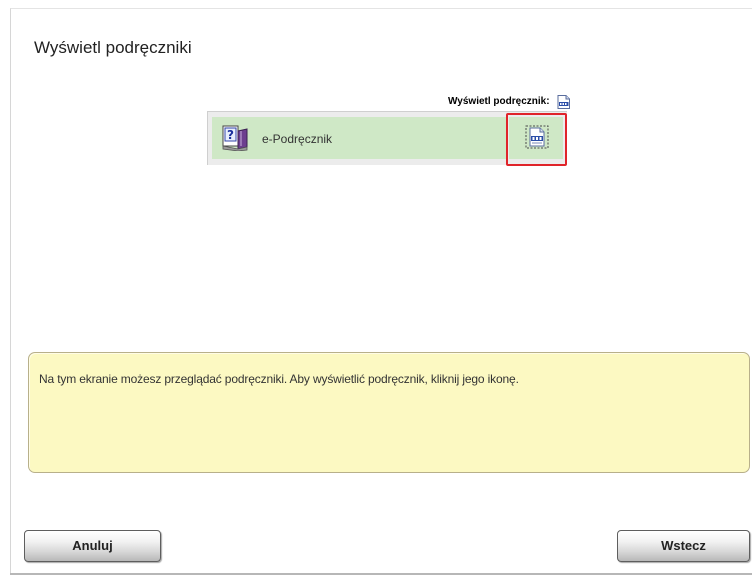 This screenshot has width=755, height=578. I want to click on view-manual-header: Wyświetl podręcznik:, so click(475, 101).